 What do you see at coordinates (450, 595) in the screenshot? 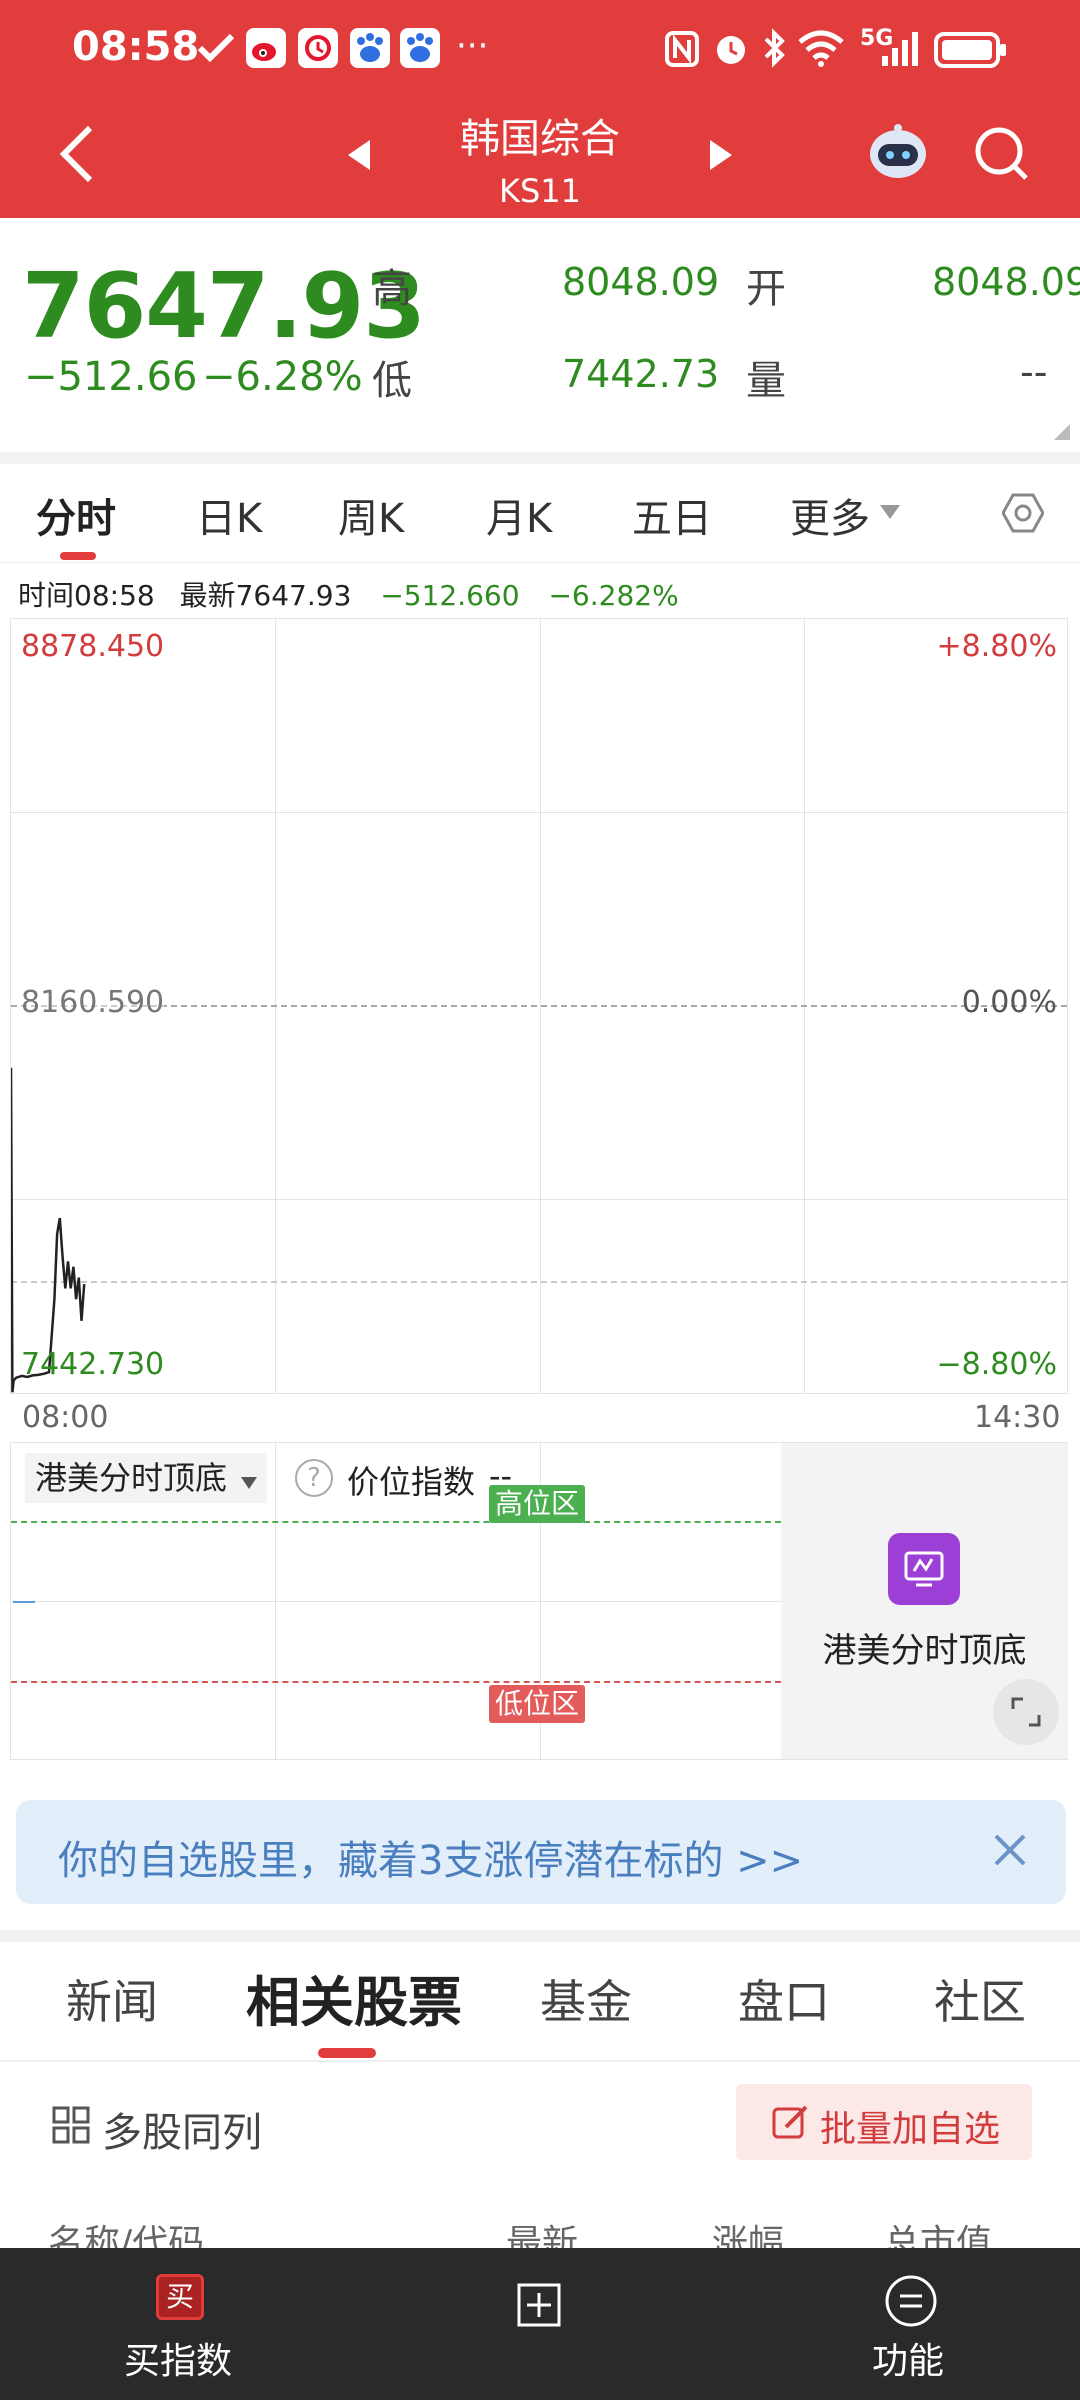
I see `info-change: −512.660` at bounding box center [450, 595].